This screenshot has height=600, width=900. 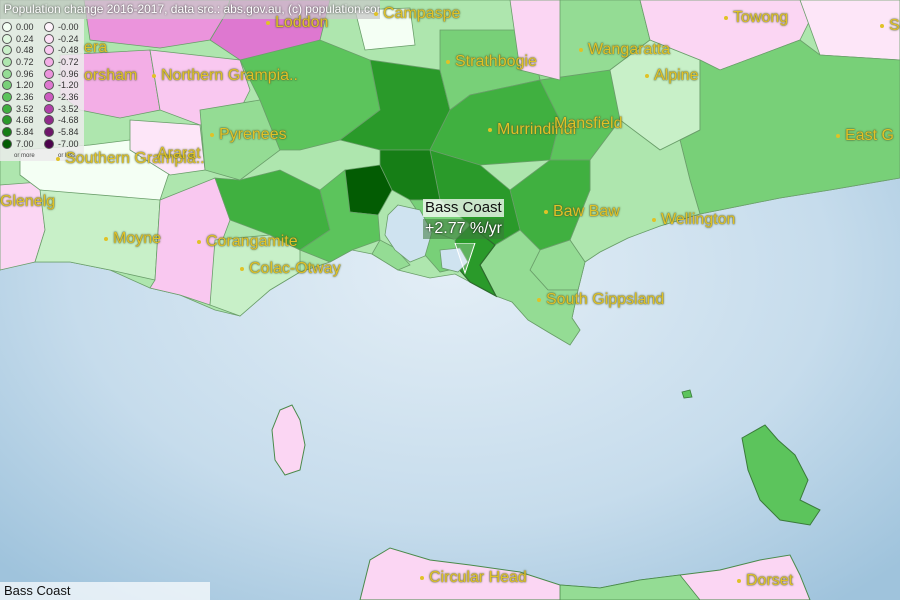 I want to click on legend-row: -0.48, so click(x=60, y=50).